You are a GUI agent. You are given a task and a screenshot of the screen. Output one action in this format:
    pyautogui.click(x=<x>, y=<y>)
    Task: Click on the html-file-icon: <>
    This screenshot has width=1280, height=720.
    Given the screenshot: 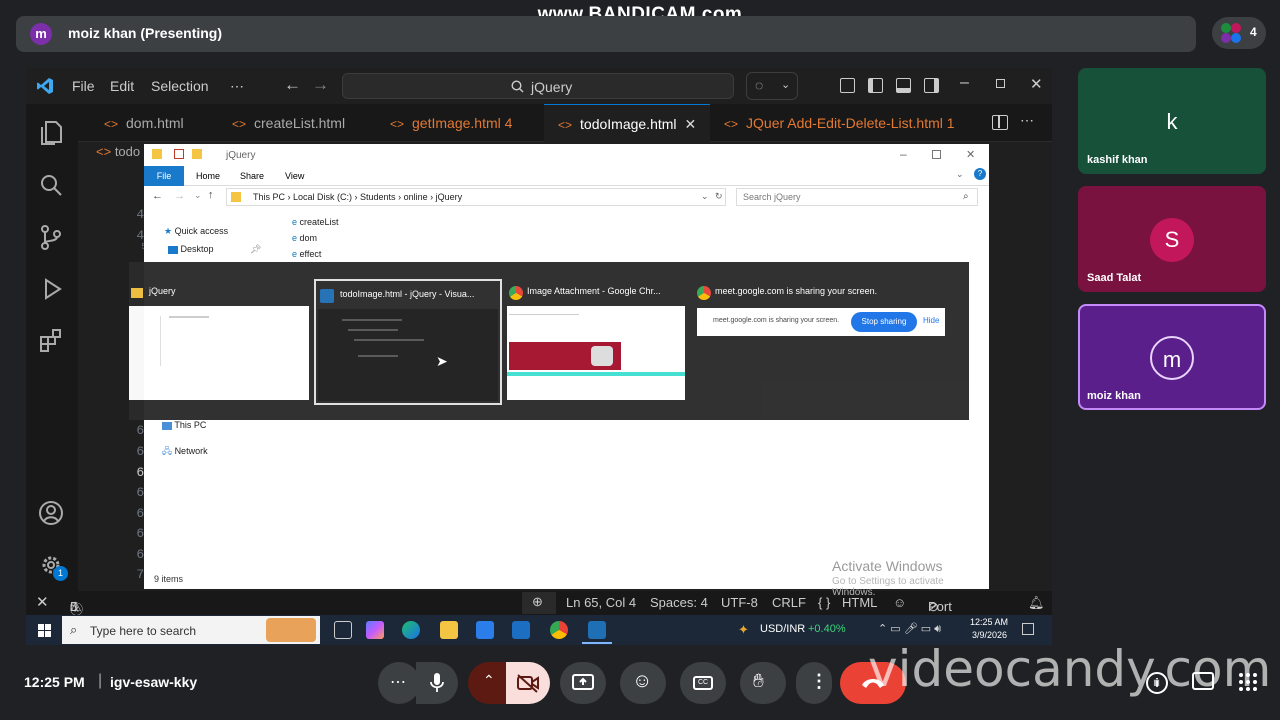 What is the action you would take?
    pyautogui.click(x=397, y=124)
    